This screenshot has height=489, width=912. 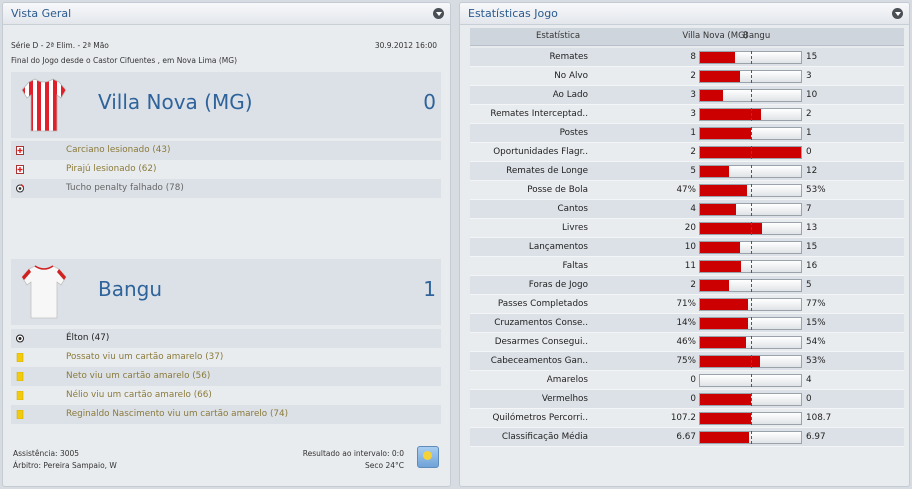 What do you see at coordinates (690, 228) in the screenshot?
I see `stat-home-value: 20` at bounding box center [690, 228].